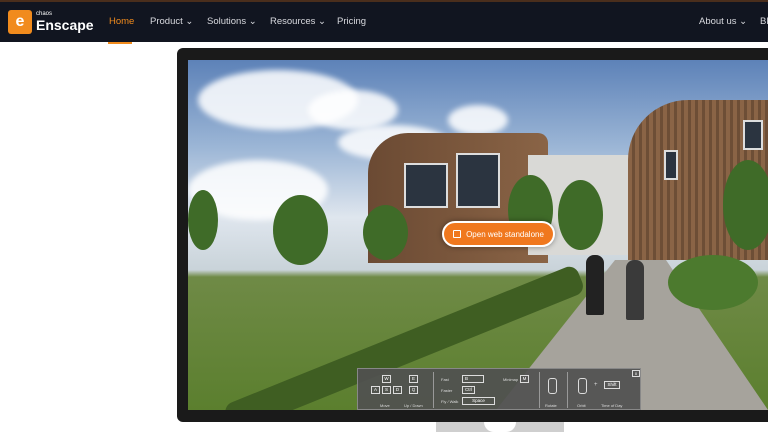 This screenshot has width=768, height=432. What do you see at coordinates (551, 405) in the screenshot?
I see `rotate-label: Rotate` at bounding box center [551, 405].